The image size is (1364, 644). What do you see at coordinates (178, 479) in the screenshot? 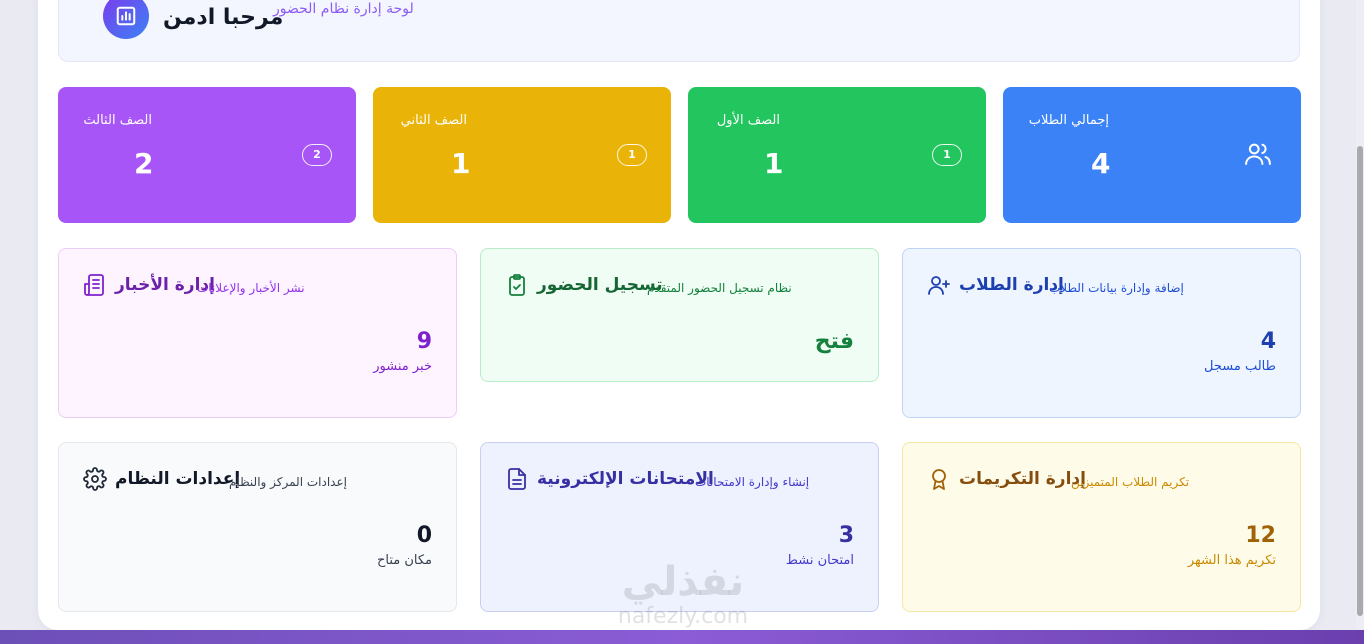
I see `feature-title: إعدادات النظام` at bounding box center [178, 479].